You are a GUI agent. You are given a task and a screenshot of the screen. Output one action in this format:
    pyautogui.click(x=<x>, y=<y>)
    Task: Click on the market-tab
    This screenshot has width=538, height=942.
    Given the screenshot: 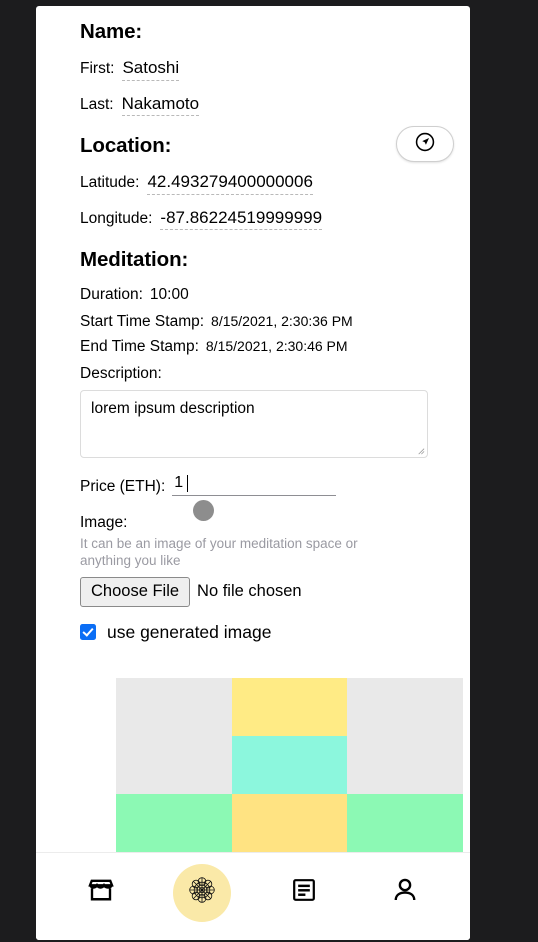 What is the action you would take?
    pyautogui.click(x=101, y=893)
    